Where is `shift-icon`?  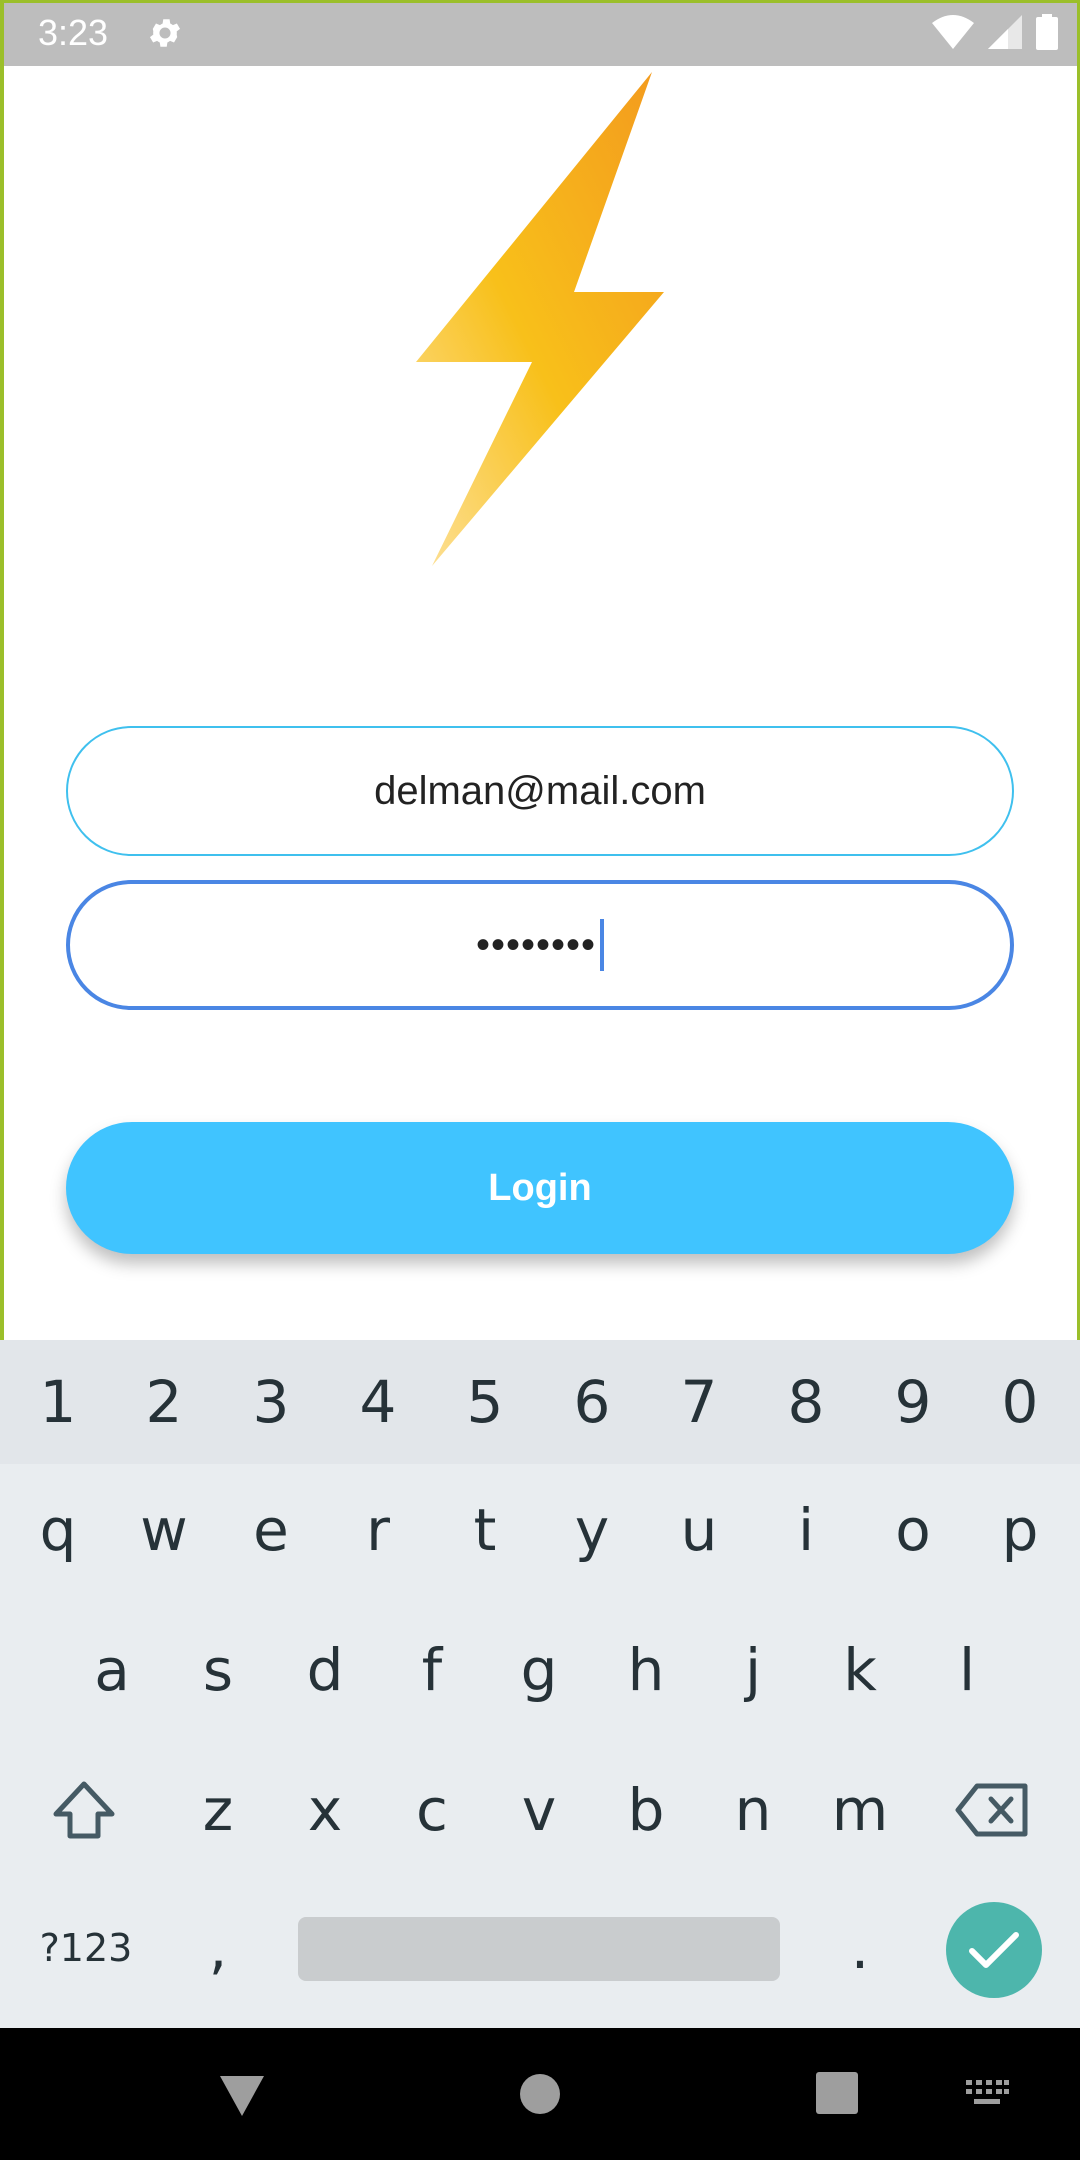 shift-icon is located at coordinates (84, 1810).